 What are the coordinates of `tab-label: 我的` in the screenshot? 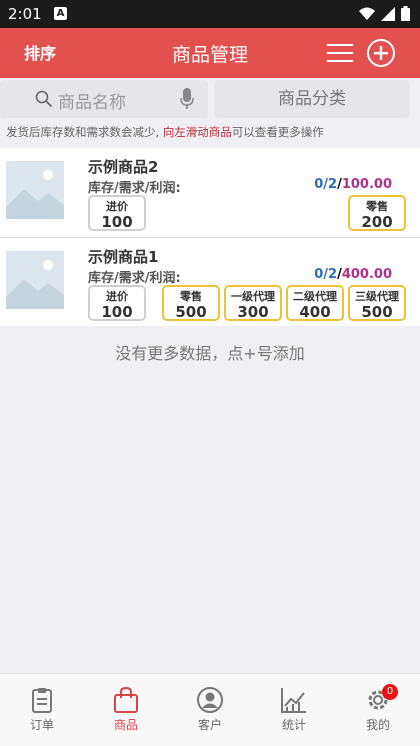 It's located at (377, 725).